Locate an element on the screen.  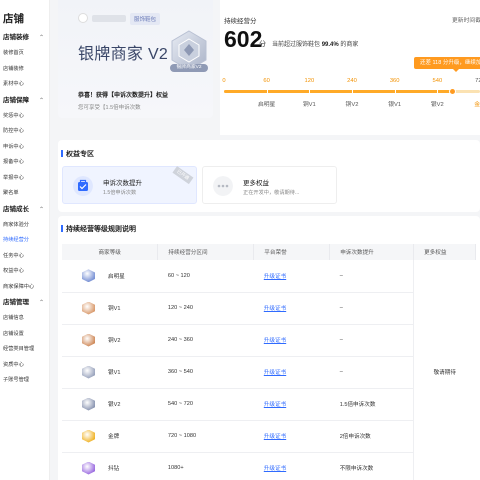
sidebar-item: 防控中心 is located at coordinates (24, 132).